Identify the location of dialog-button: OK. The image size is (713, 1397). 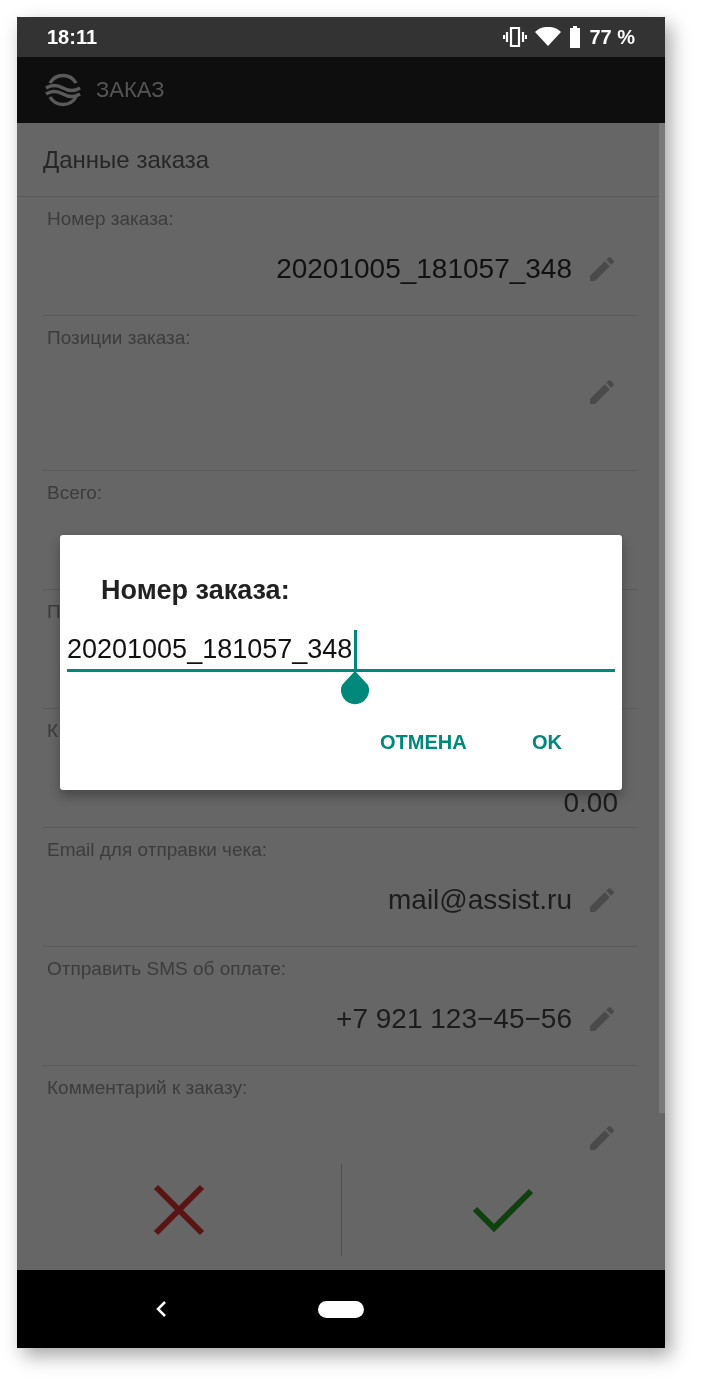
(547, 742).